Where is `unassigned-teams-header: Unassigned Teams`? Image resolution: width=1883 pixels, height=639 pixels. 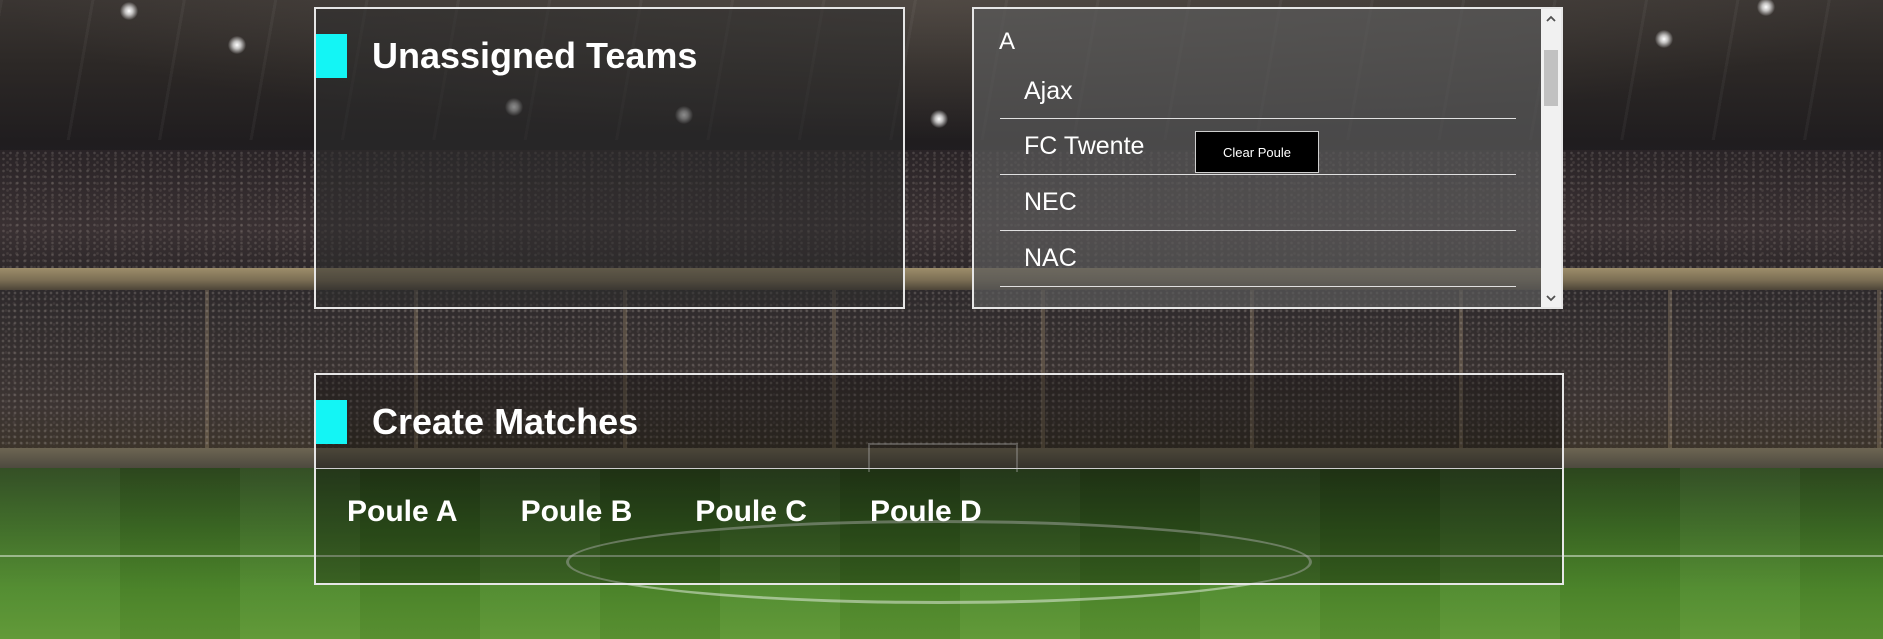
unassigned-teams-header: Unassigned Teams is located at coordinates (506, 56).